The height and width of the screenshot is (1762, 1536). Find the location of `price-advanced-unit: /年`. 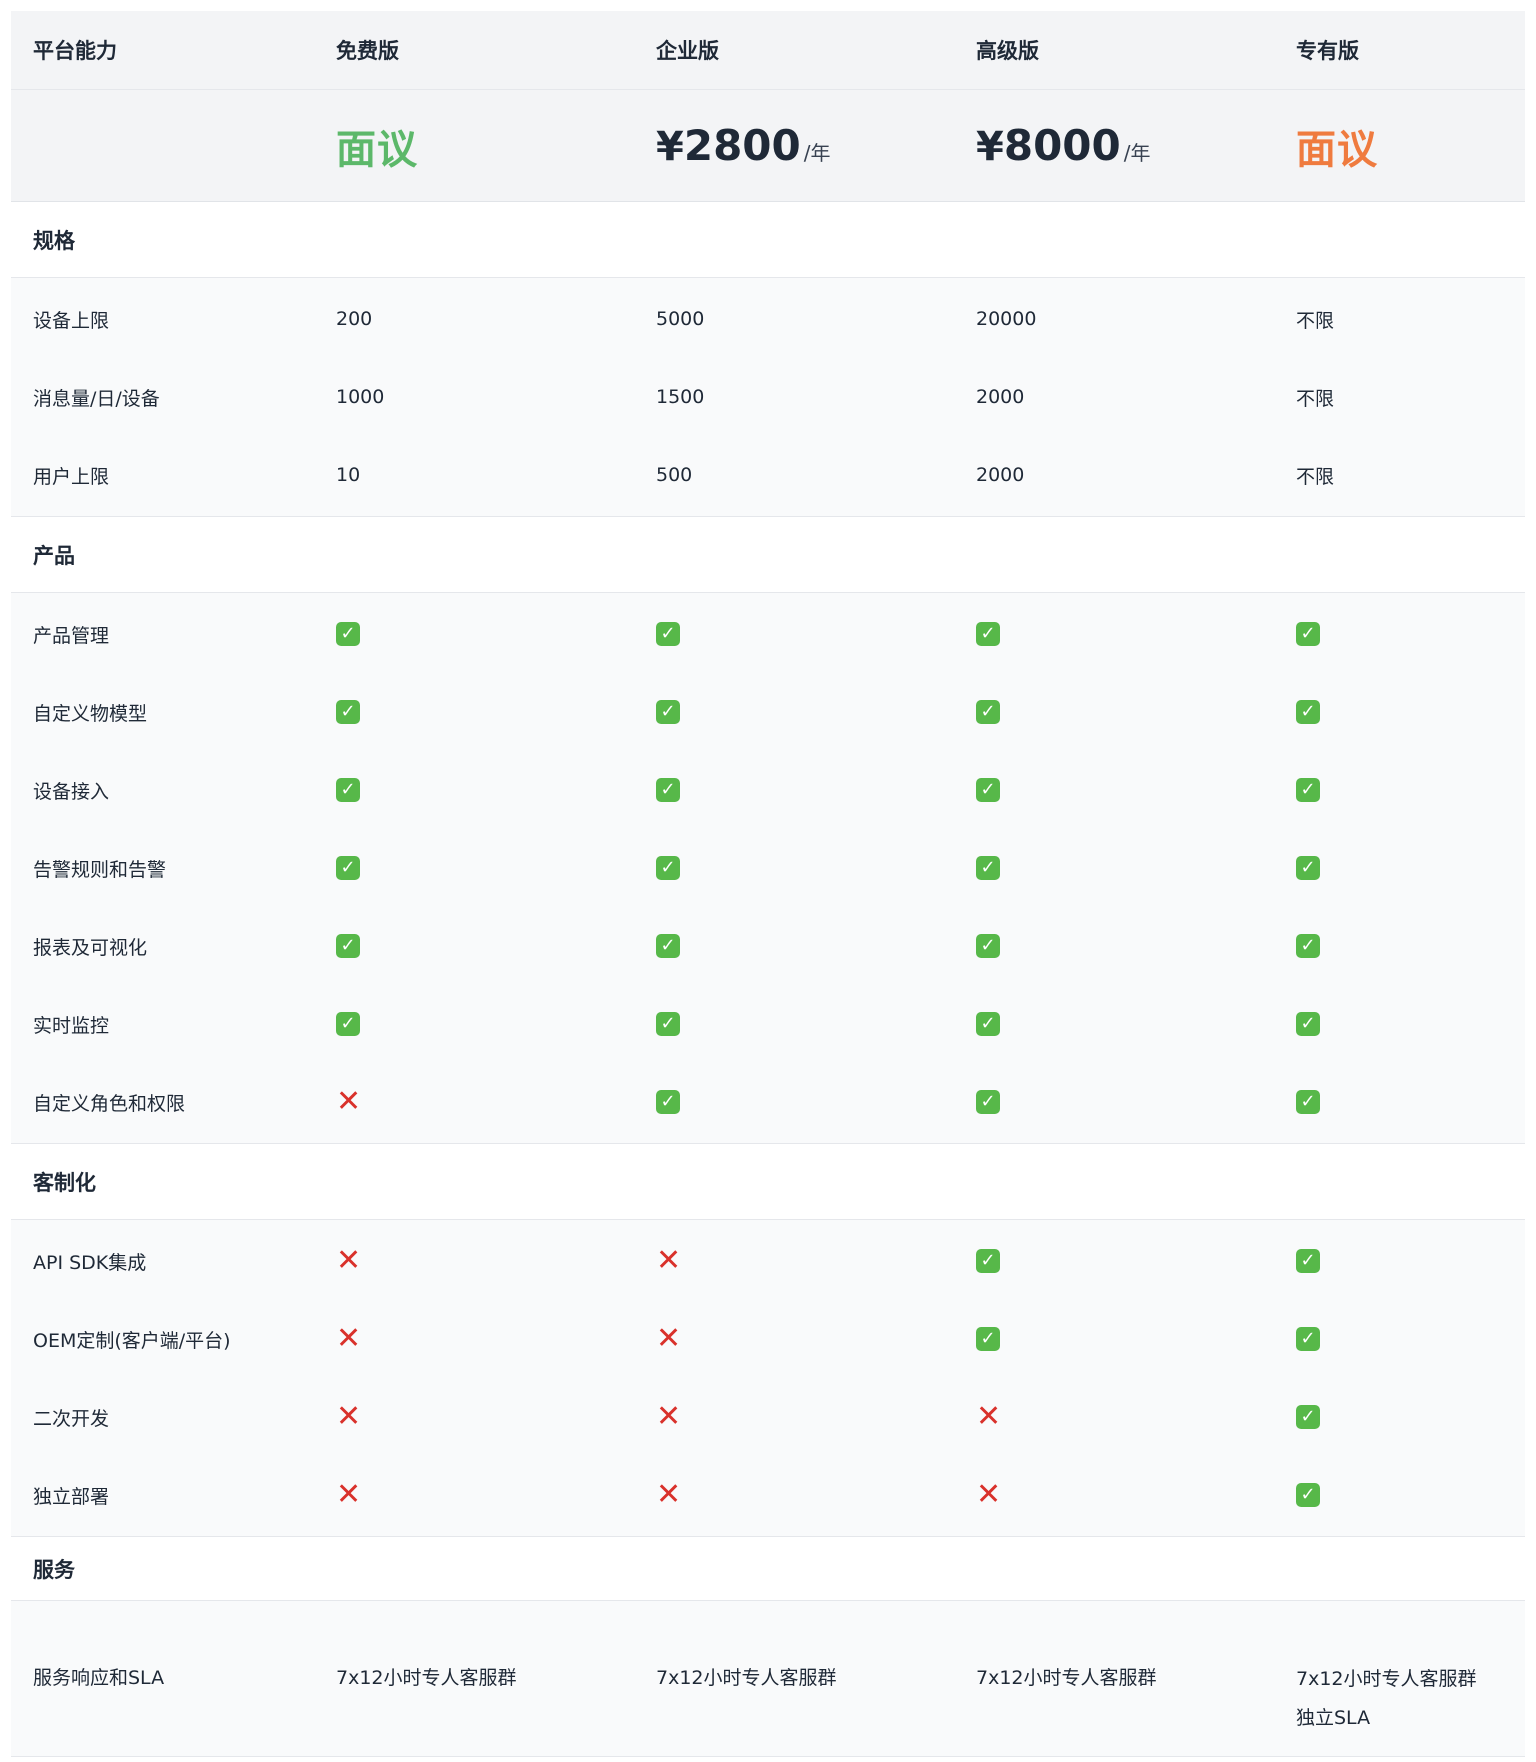

price-advanced-unit: /年 is located at coordinates (1137, 153).